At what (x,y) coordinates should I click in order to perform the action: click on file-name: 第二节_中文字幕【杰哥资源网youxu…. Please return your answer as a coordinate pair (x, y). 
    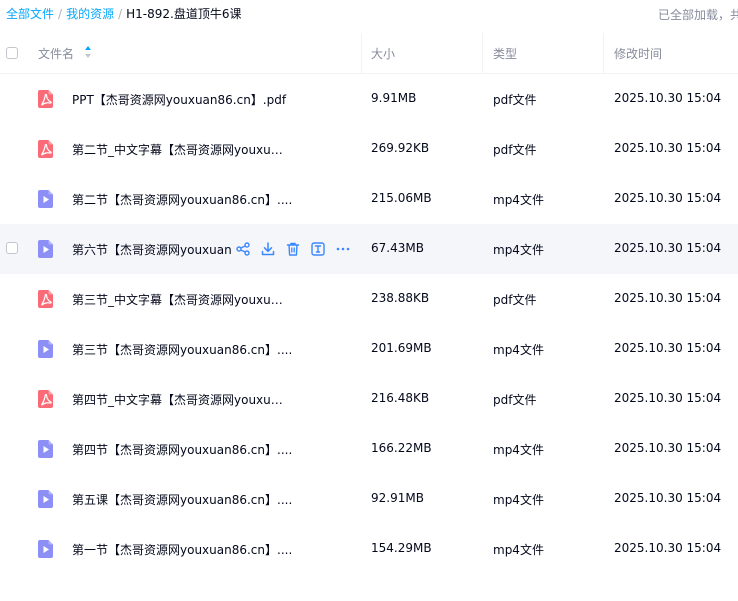
    Looking at the image, I should click on (212, 149).